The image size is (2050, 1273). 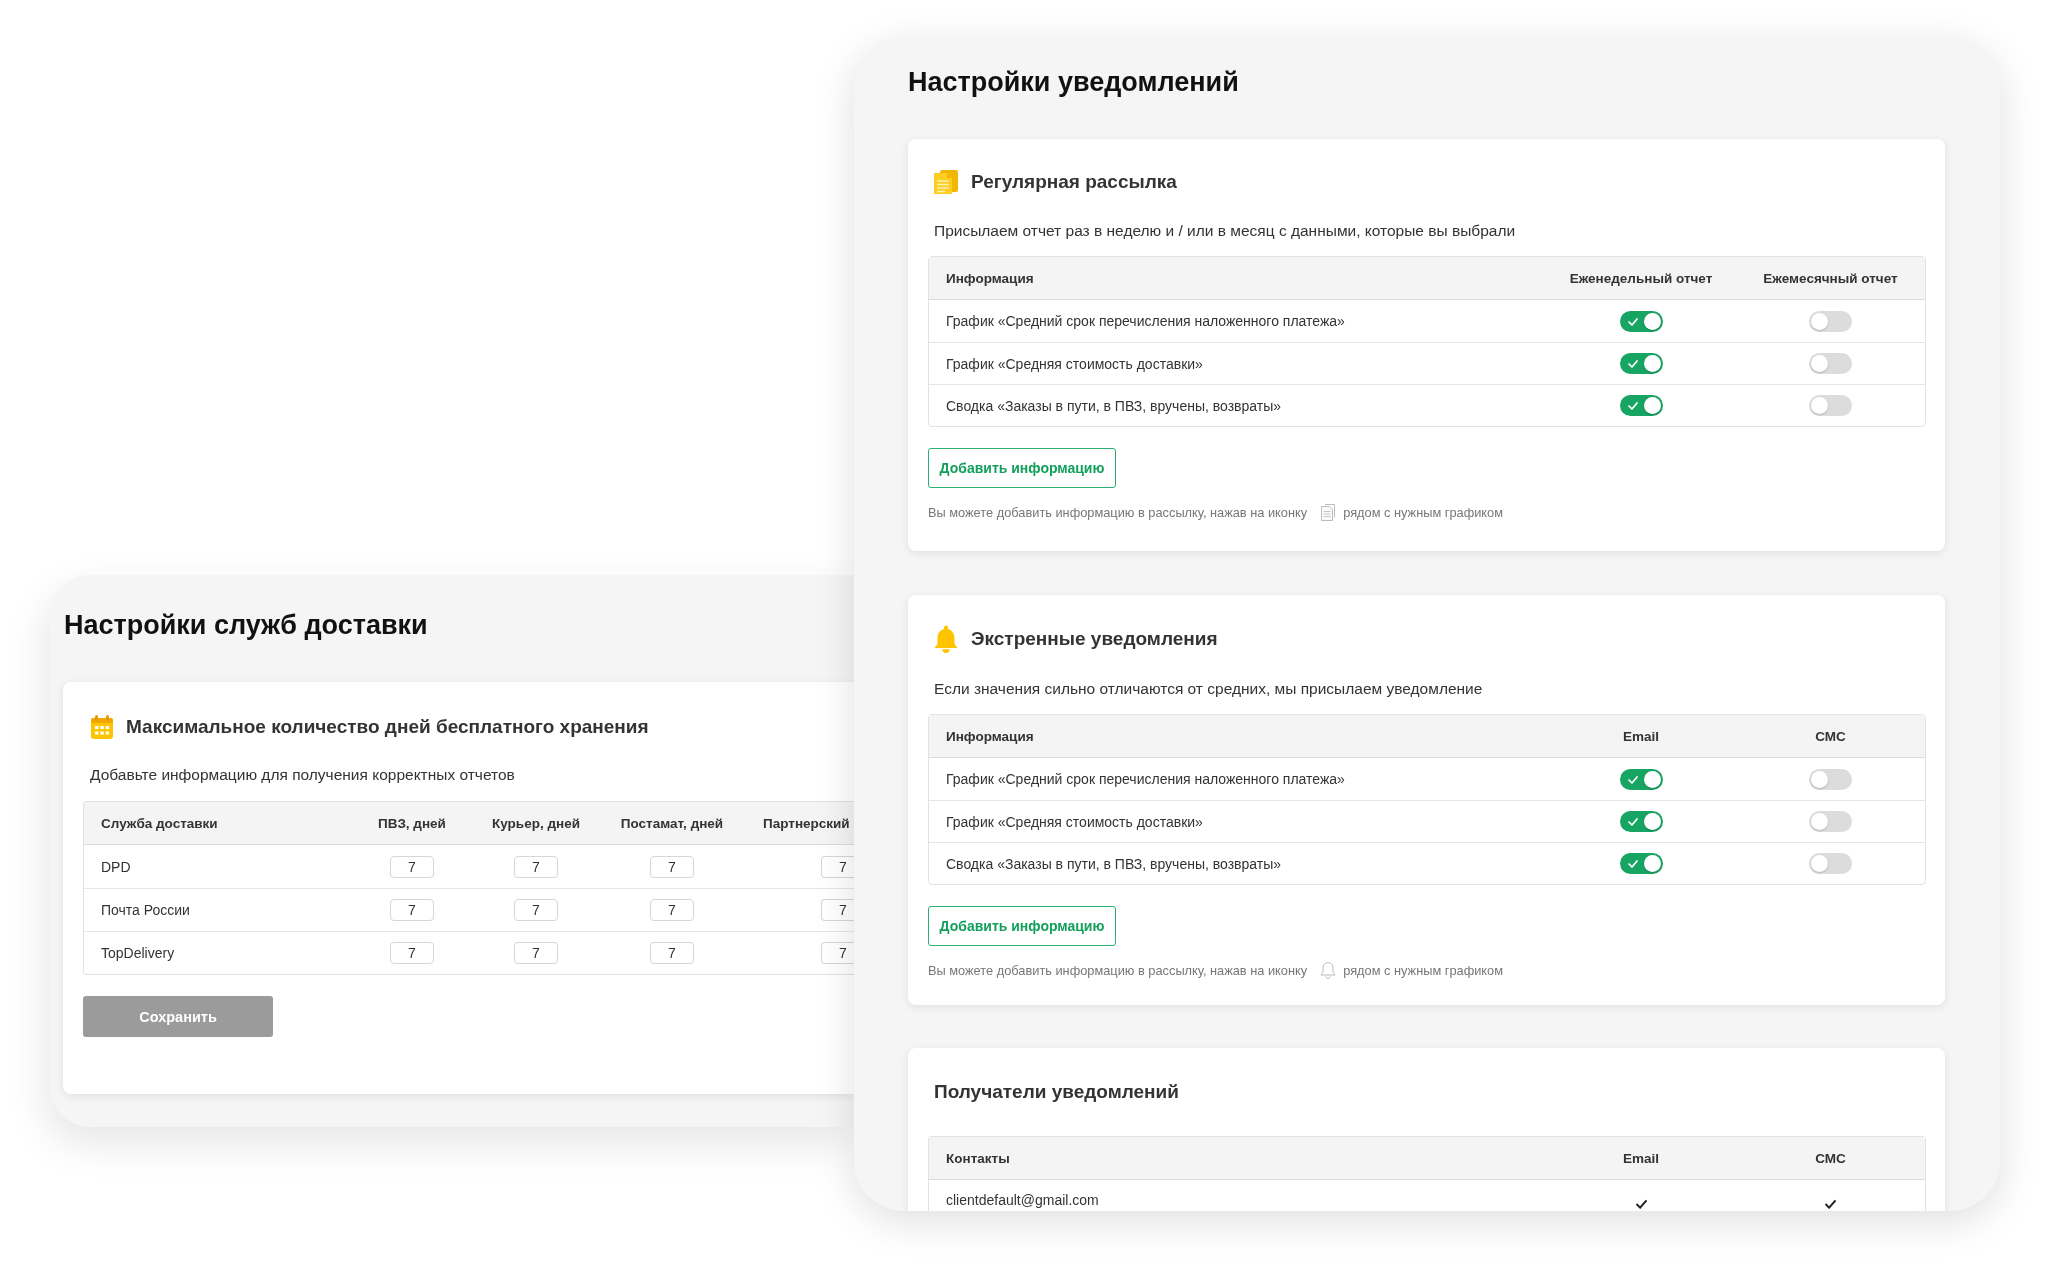 I want to click on column-header: Еженедельный отчет, so click(x=1641, y=278).